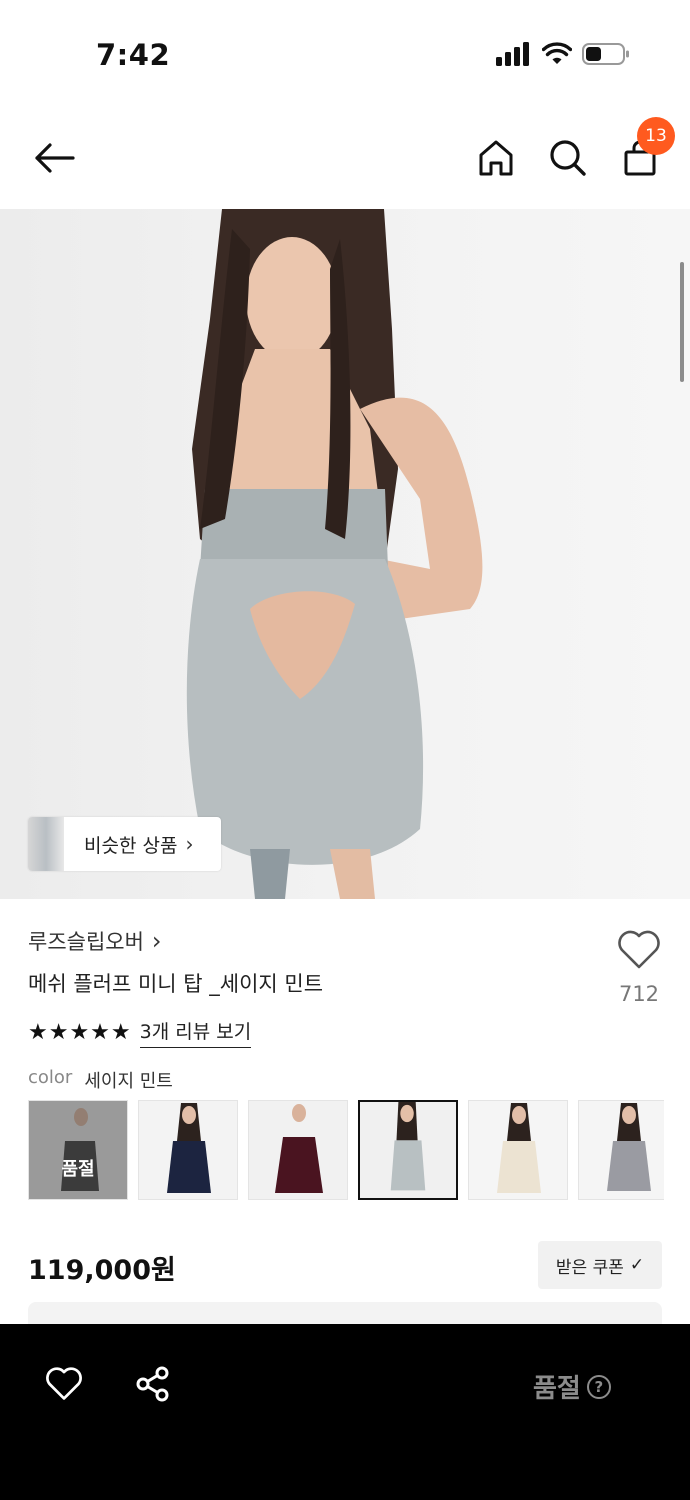 Image resolution: width=690 pixels, height=1500 pixels. I want to click on battery-icon, so click(605, 54).